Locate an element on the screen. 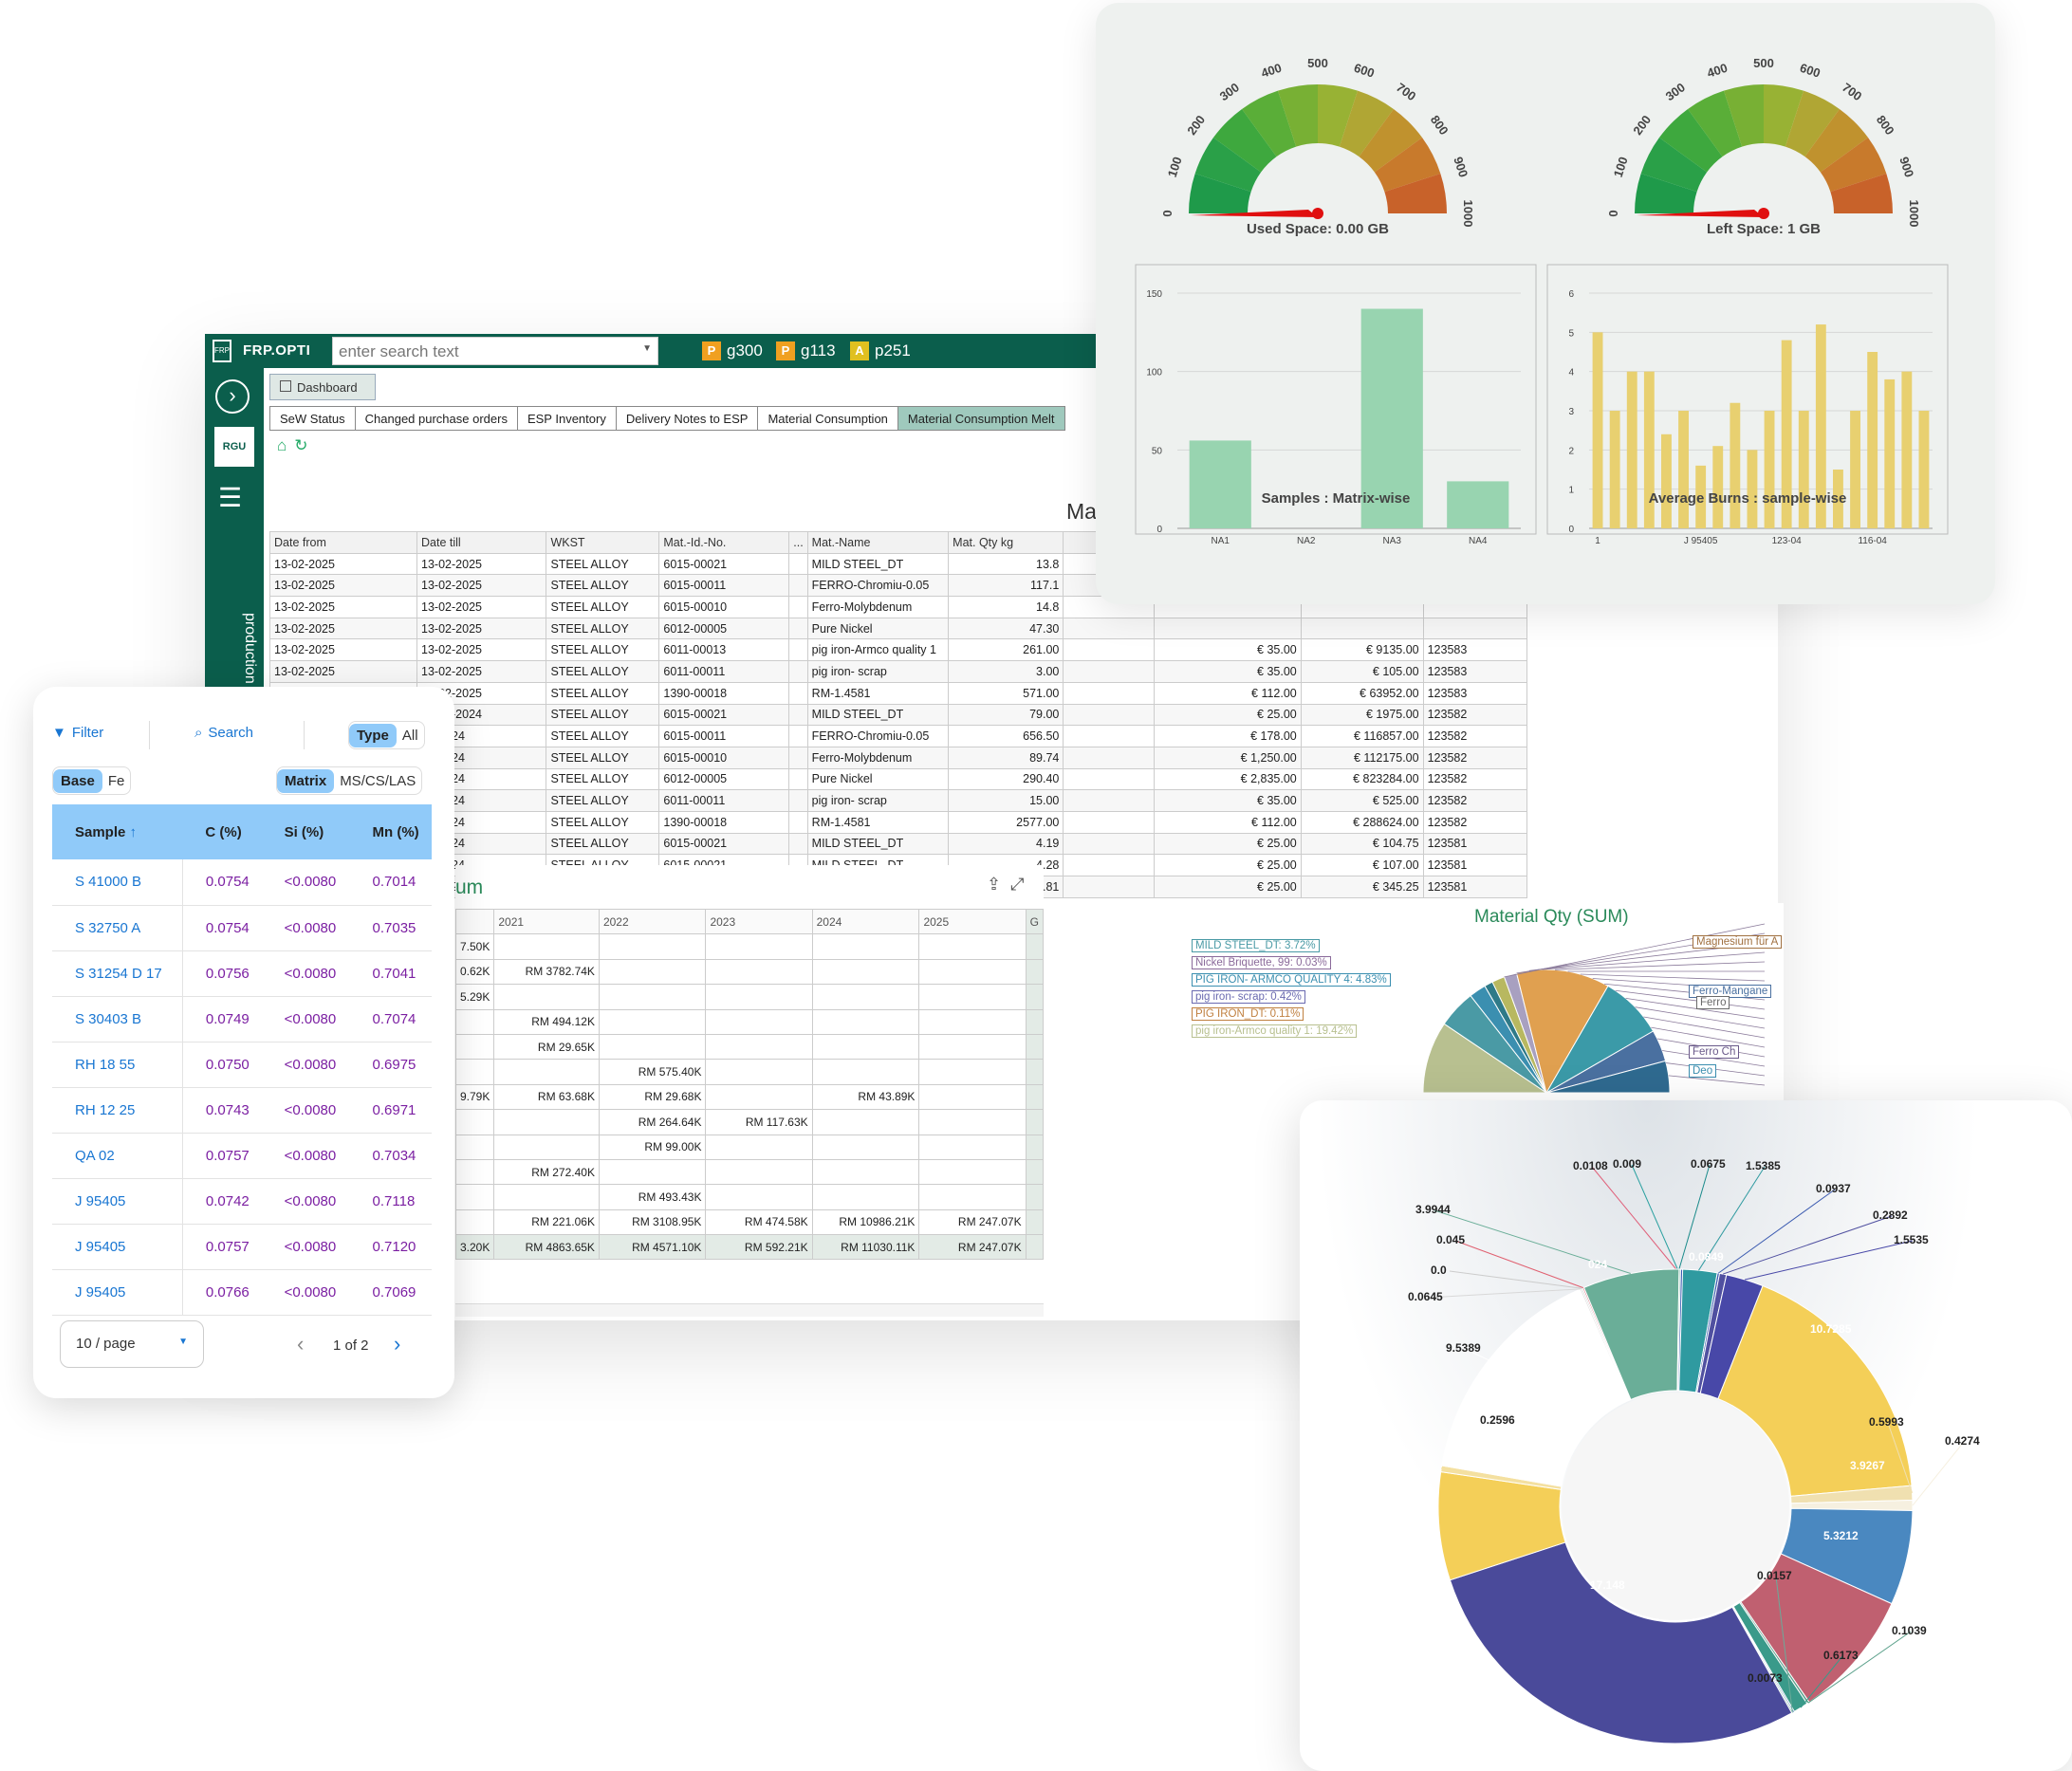 This screenshot has width=2072, height=1771. table-cell: 6015-00011 is located at coordinates (724, 736).